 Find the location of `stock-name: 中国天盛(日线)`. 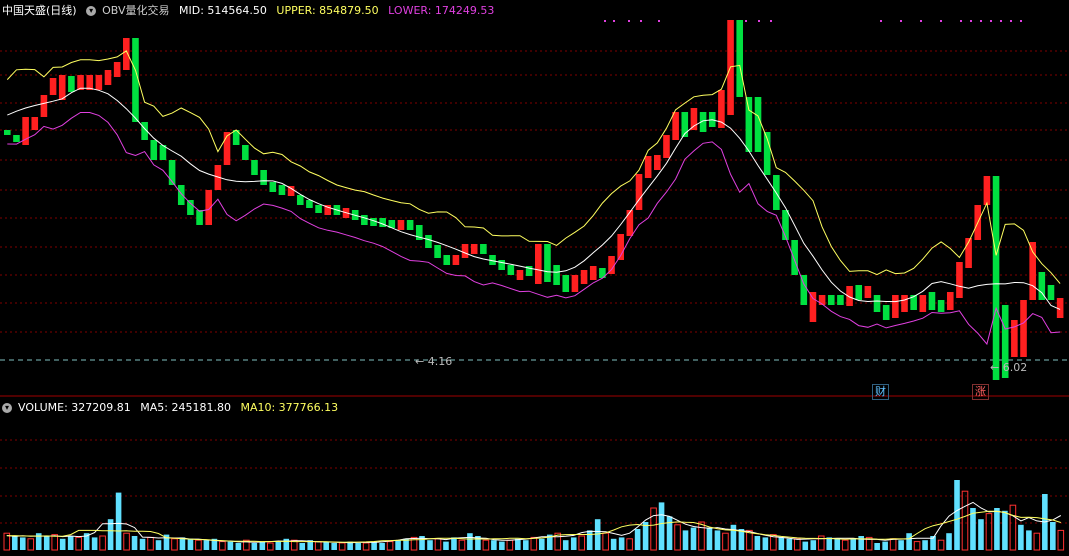

stock-name: 中国天盛(日线) is located at coordinates (39, 10).